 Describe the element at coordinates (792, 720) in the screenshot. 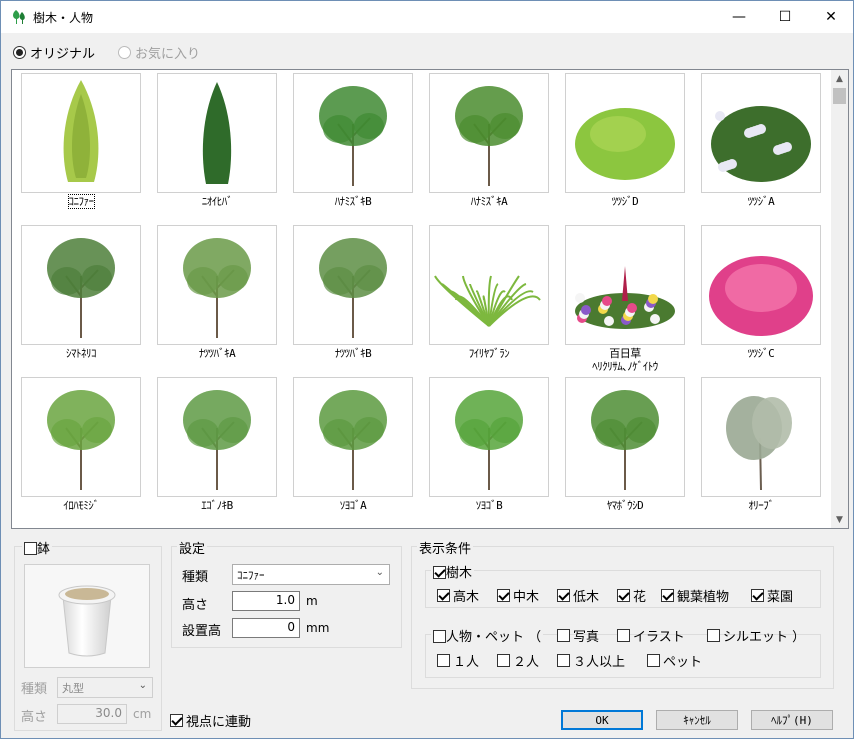

I see `help-button: ﾍﾙﾌﾟ(H)` at that location.